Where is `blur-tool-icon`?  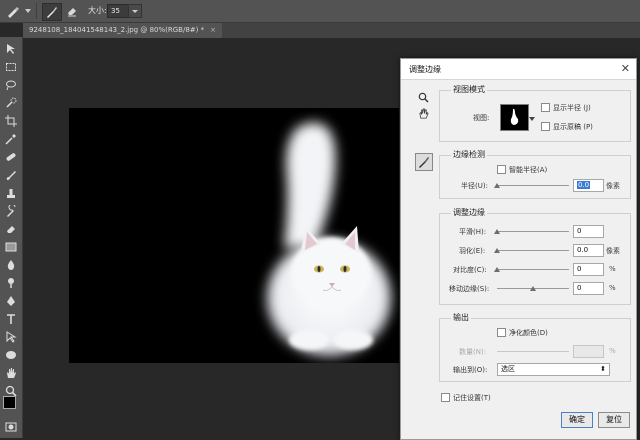
blur-tool-icon is located at coordinates (11, 265).